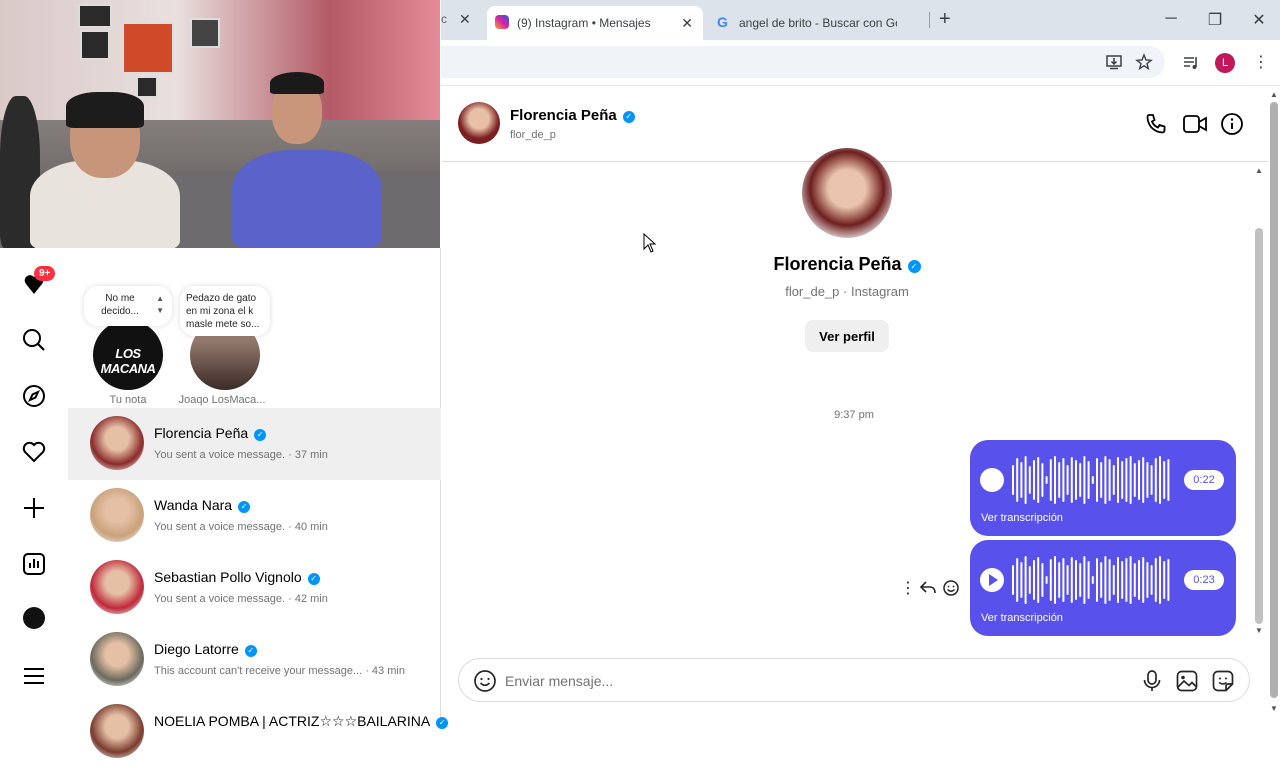 Image resolution: width=1280 pixels, height=768 pixels. Describe the element at coordinates (1274, 400) in the screenshot. I see `page-scroll-thumb` at that location.